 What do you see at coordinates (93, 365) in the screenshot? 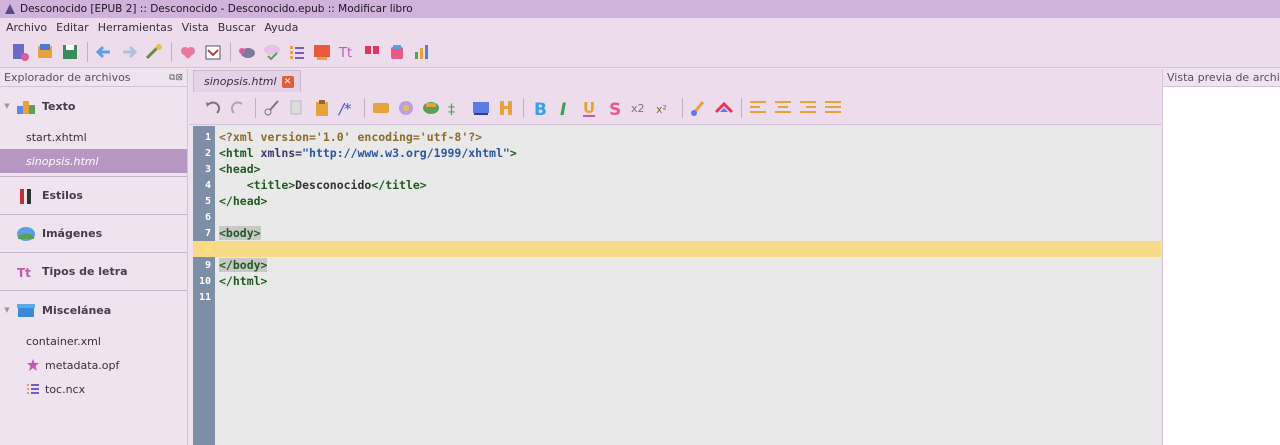
I see `tree-file-metadata: metadata.opf` at bounding box center [93, 365].